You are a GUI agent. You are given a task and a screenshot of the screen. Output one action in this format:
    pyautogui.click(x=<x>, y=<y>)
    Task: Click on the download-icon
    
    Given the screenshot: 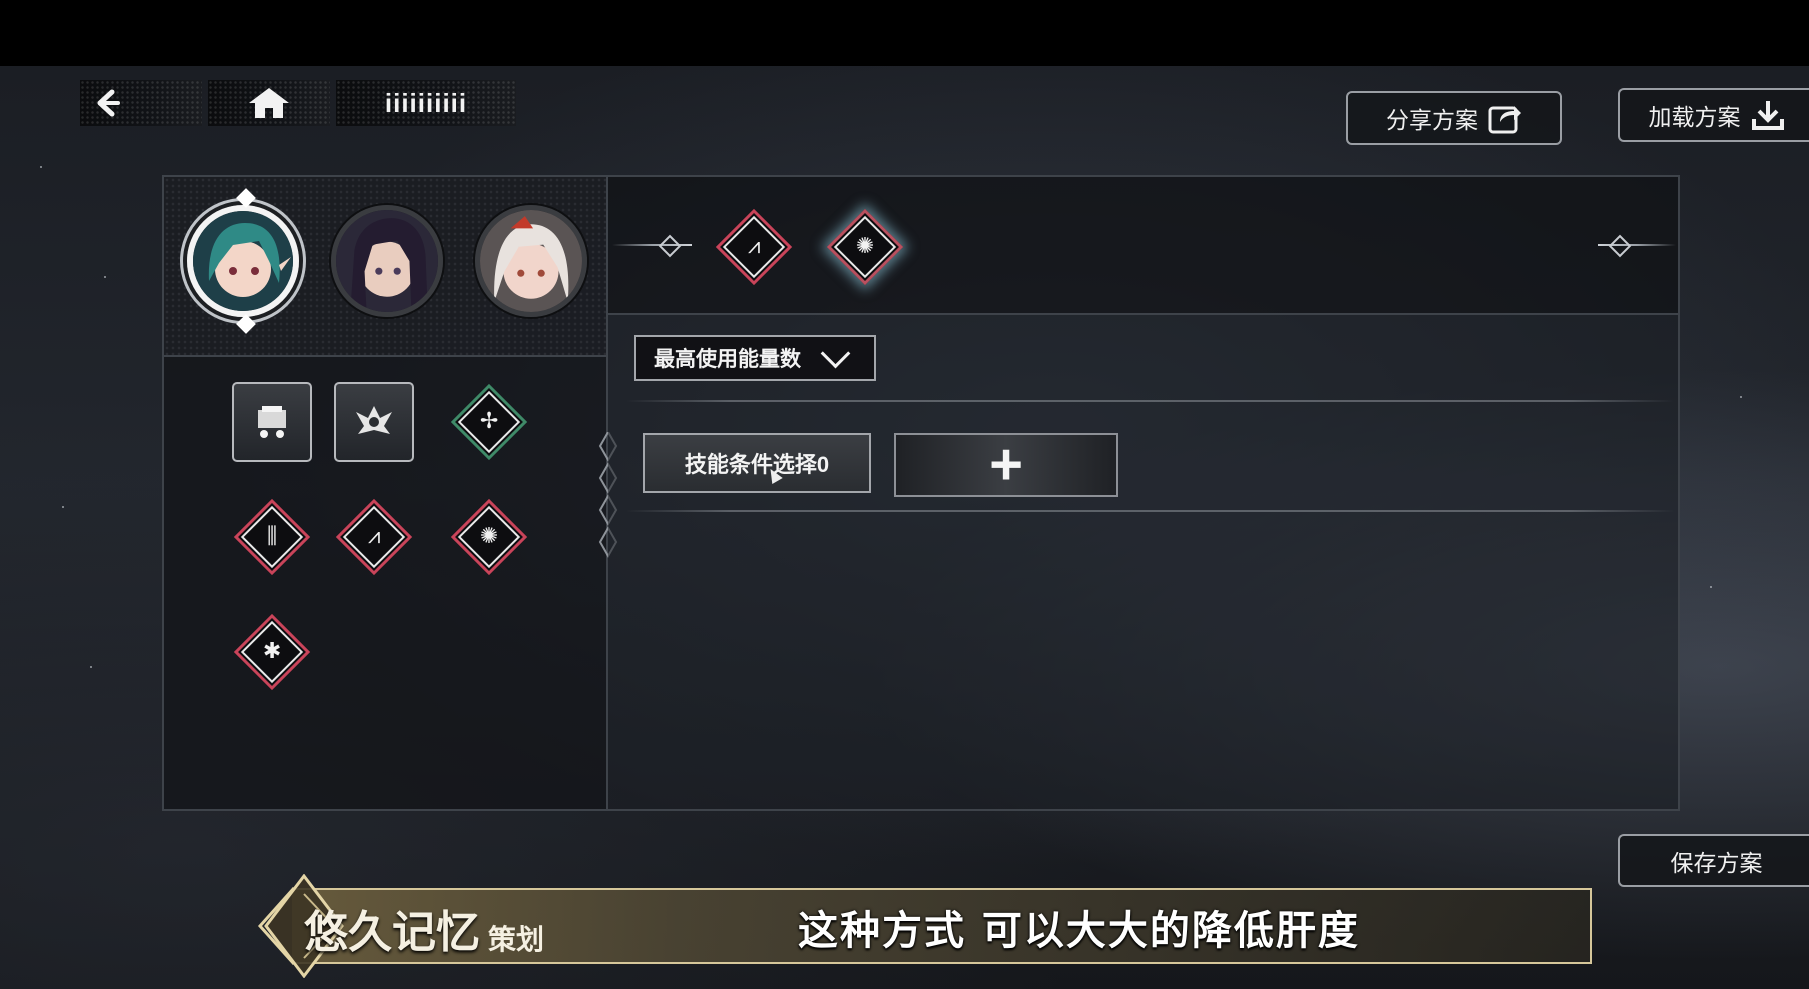 What is the action you would take?
    pyautogui.click(x=1767, y=115)
    